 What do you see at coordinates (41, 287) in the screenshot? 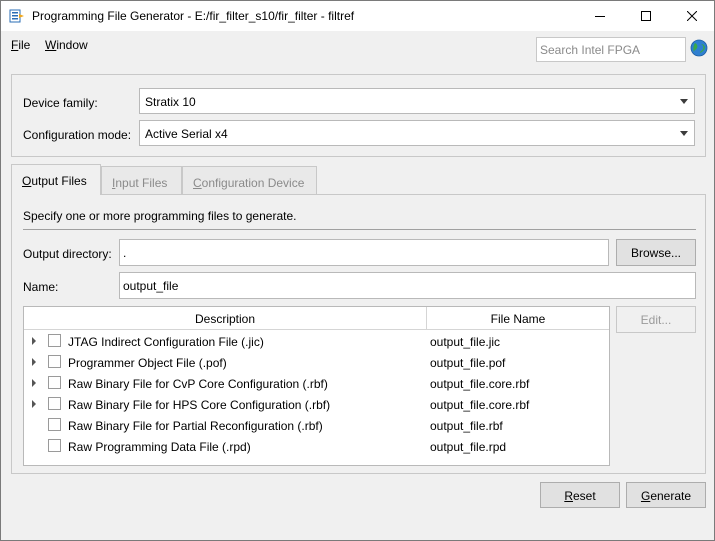
I see `name-label: Name:` at bounding box center [41, 287].